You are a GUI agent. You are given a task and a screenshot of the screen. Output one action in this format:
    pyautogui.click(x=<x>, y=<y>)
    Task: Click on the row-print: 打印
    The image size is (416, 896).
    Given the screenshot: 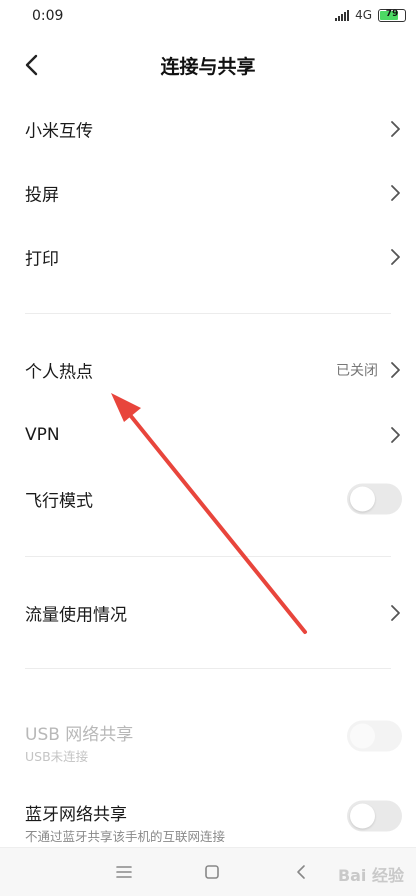 What is the action you would take?
    pyautogui.click(x=208, y=257)
    